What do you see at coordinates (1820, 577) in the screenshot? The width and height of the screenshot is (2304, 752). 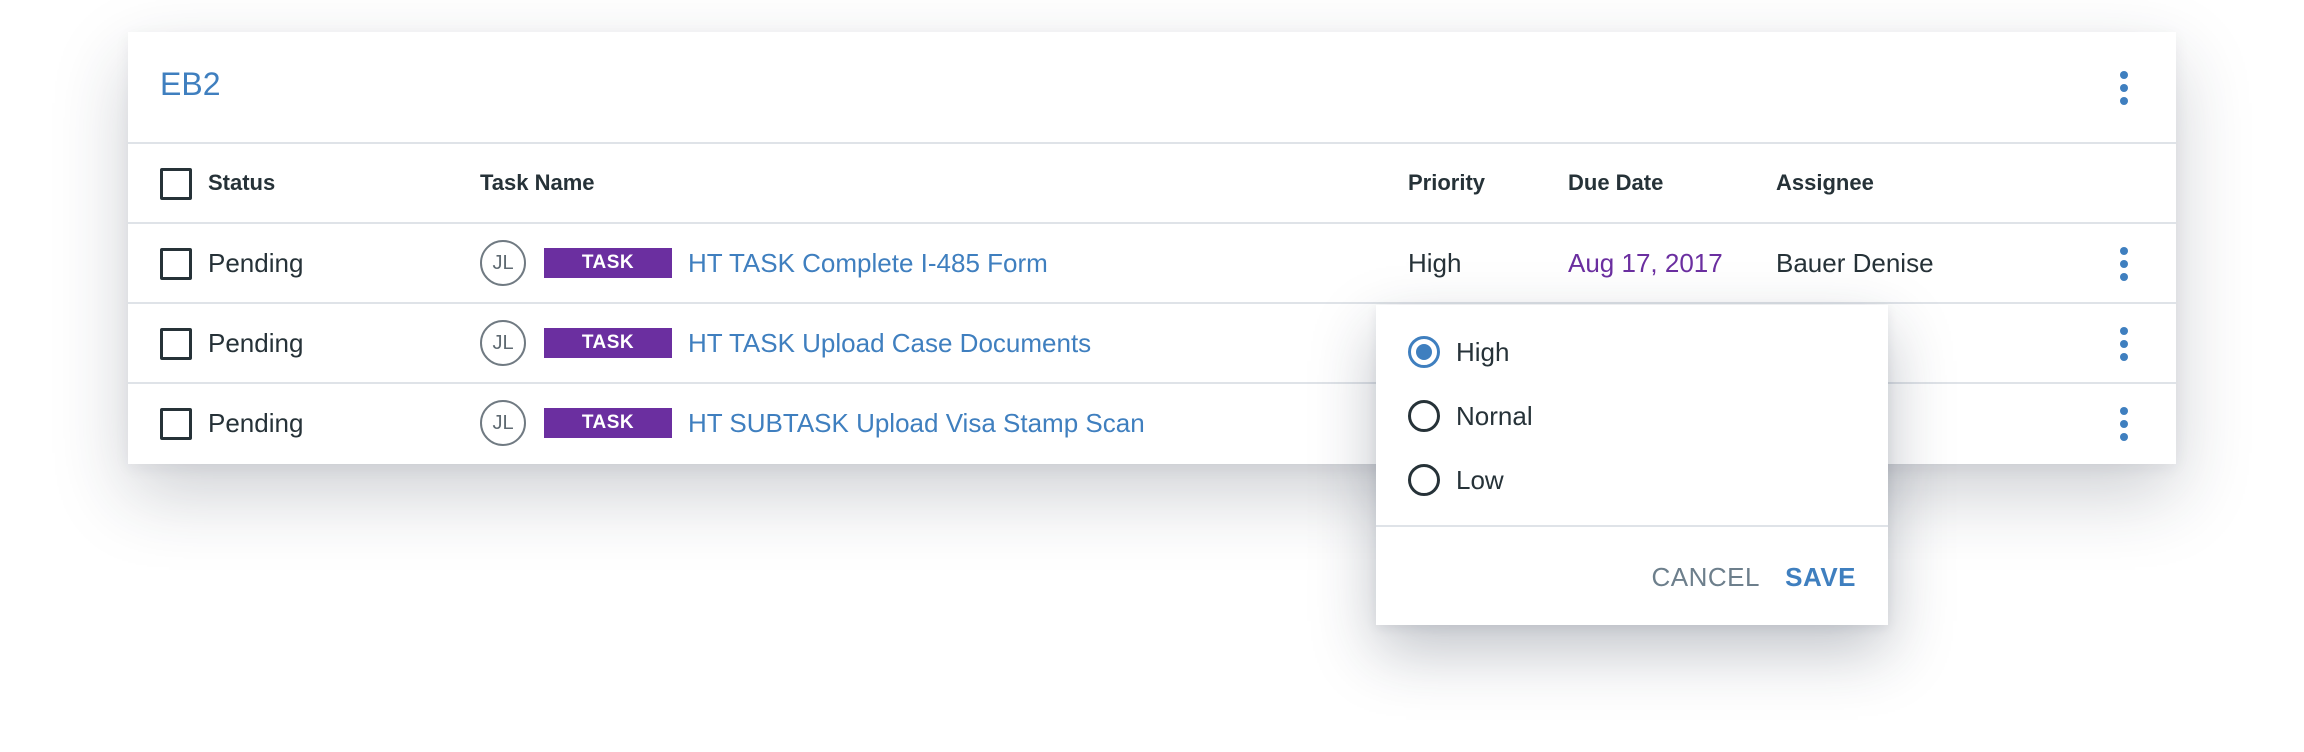 I see `save-button: SAVE` at bounding box center [1820, 577].